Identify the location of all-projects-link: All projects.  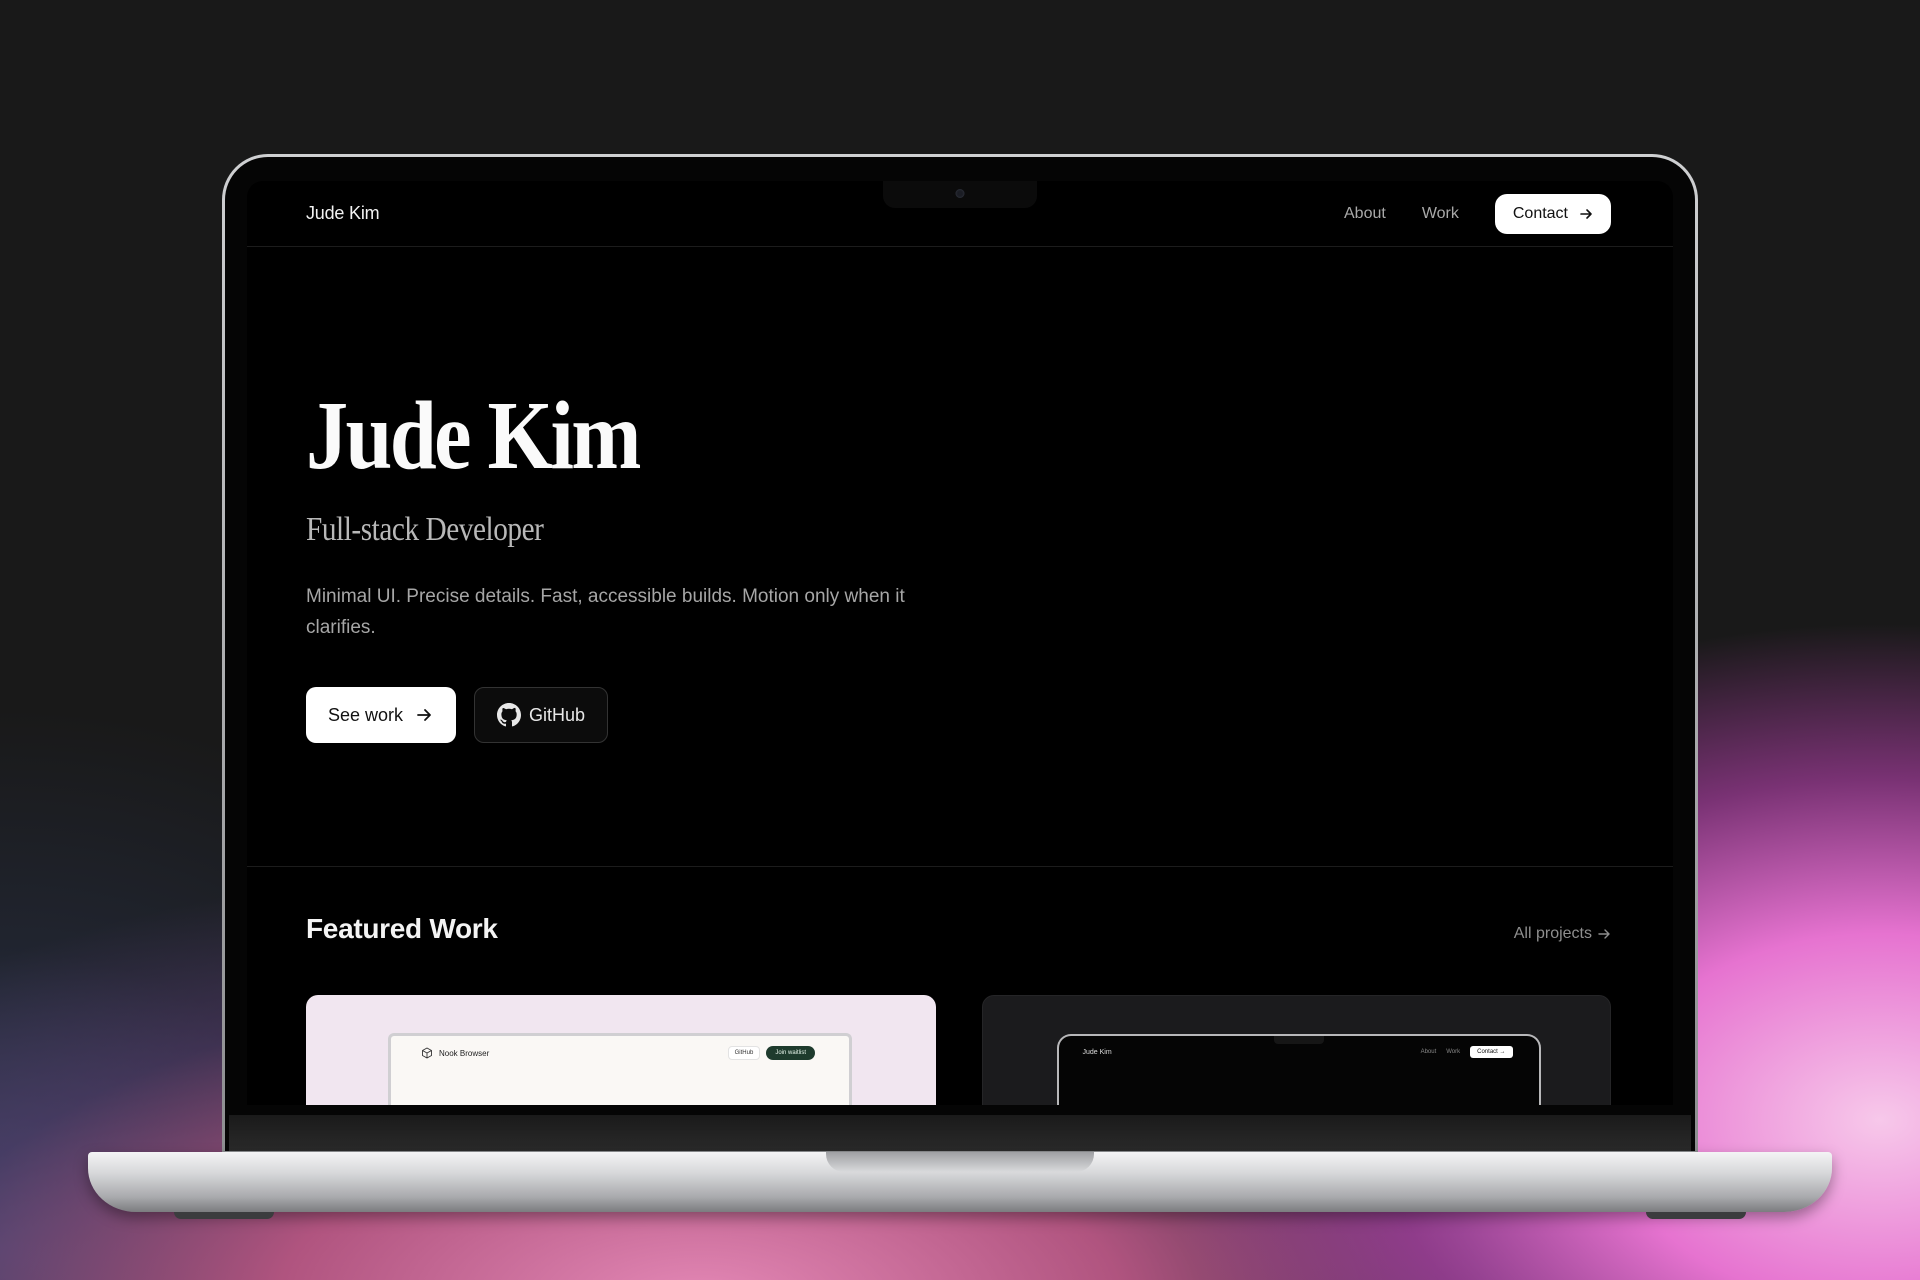
(1562, 934).